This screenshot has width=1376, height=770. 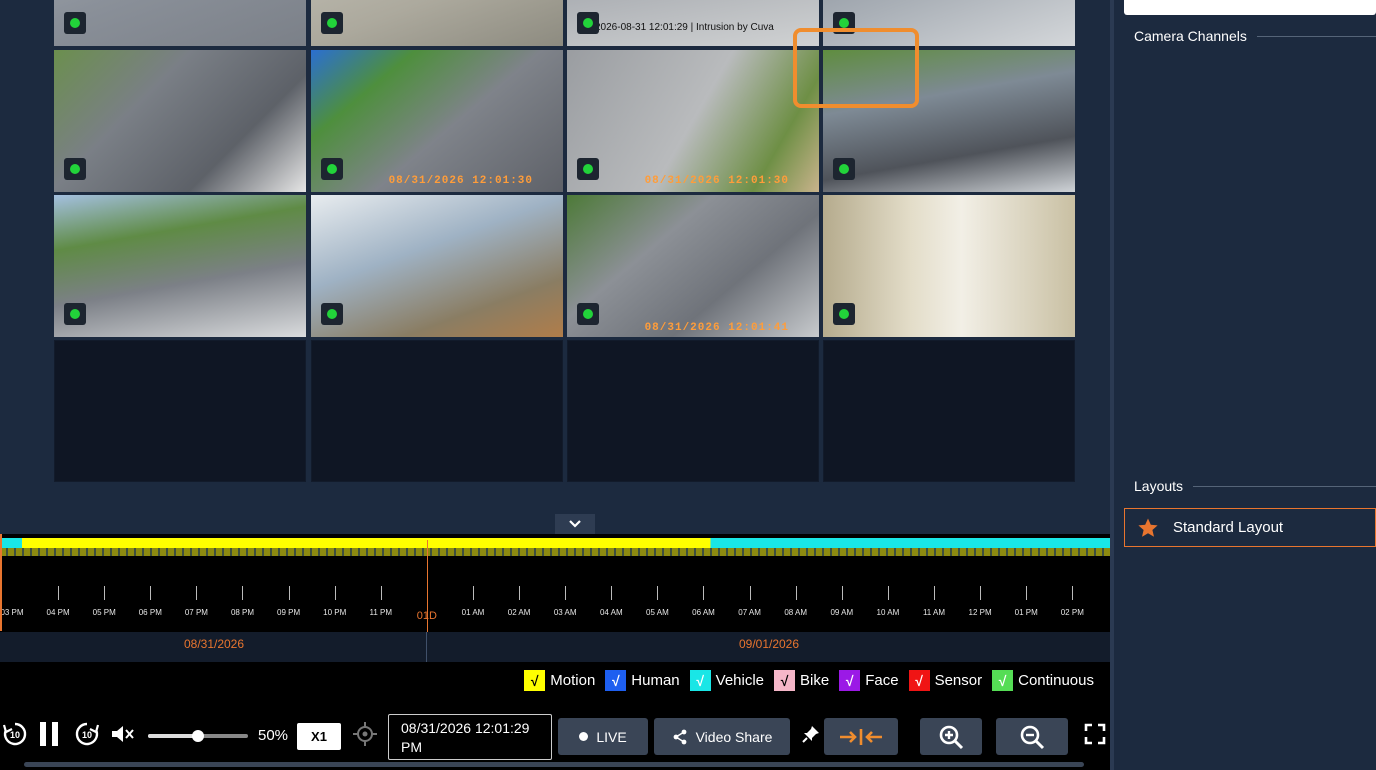 I want to click on forward-10-button: 10, so click(x=87, y=734).